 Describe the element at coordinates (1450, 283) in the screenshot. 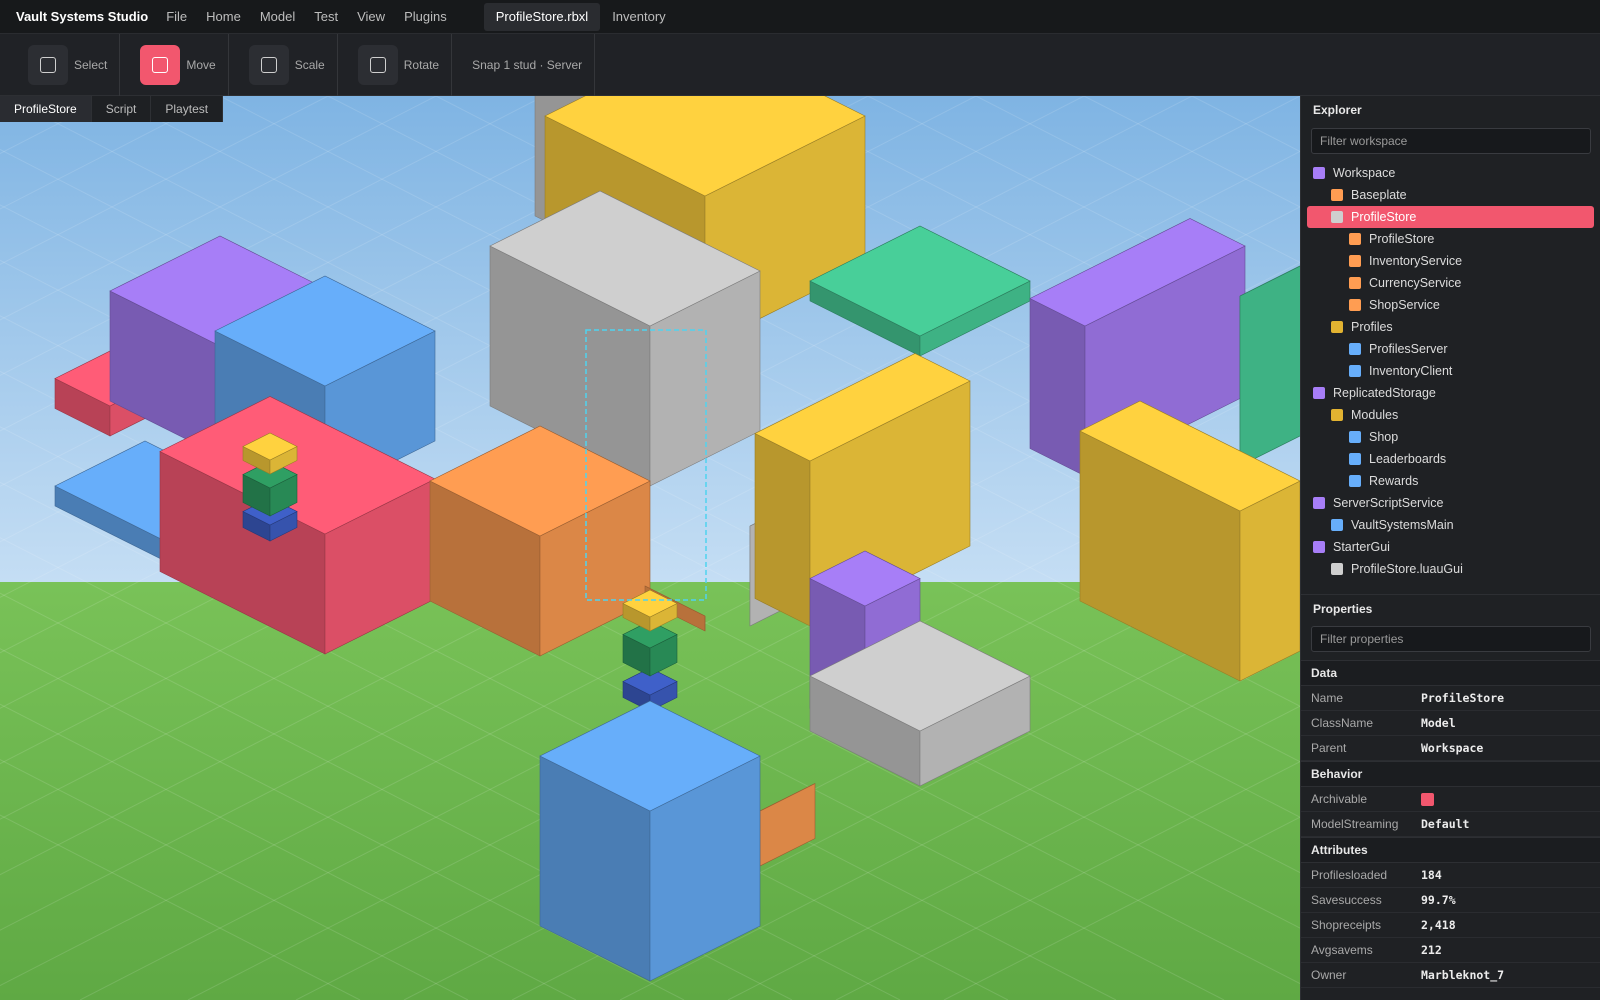

I see `explorer-item: CurrencyService` at that location.